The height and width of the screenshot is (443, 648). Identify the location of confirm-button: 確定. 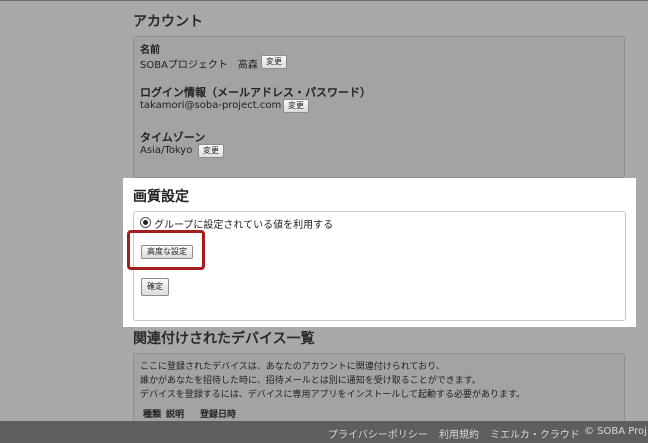
(155, 287).